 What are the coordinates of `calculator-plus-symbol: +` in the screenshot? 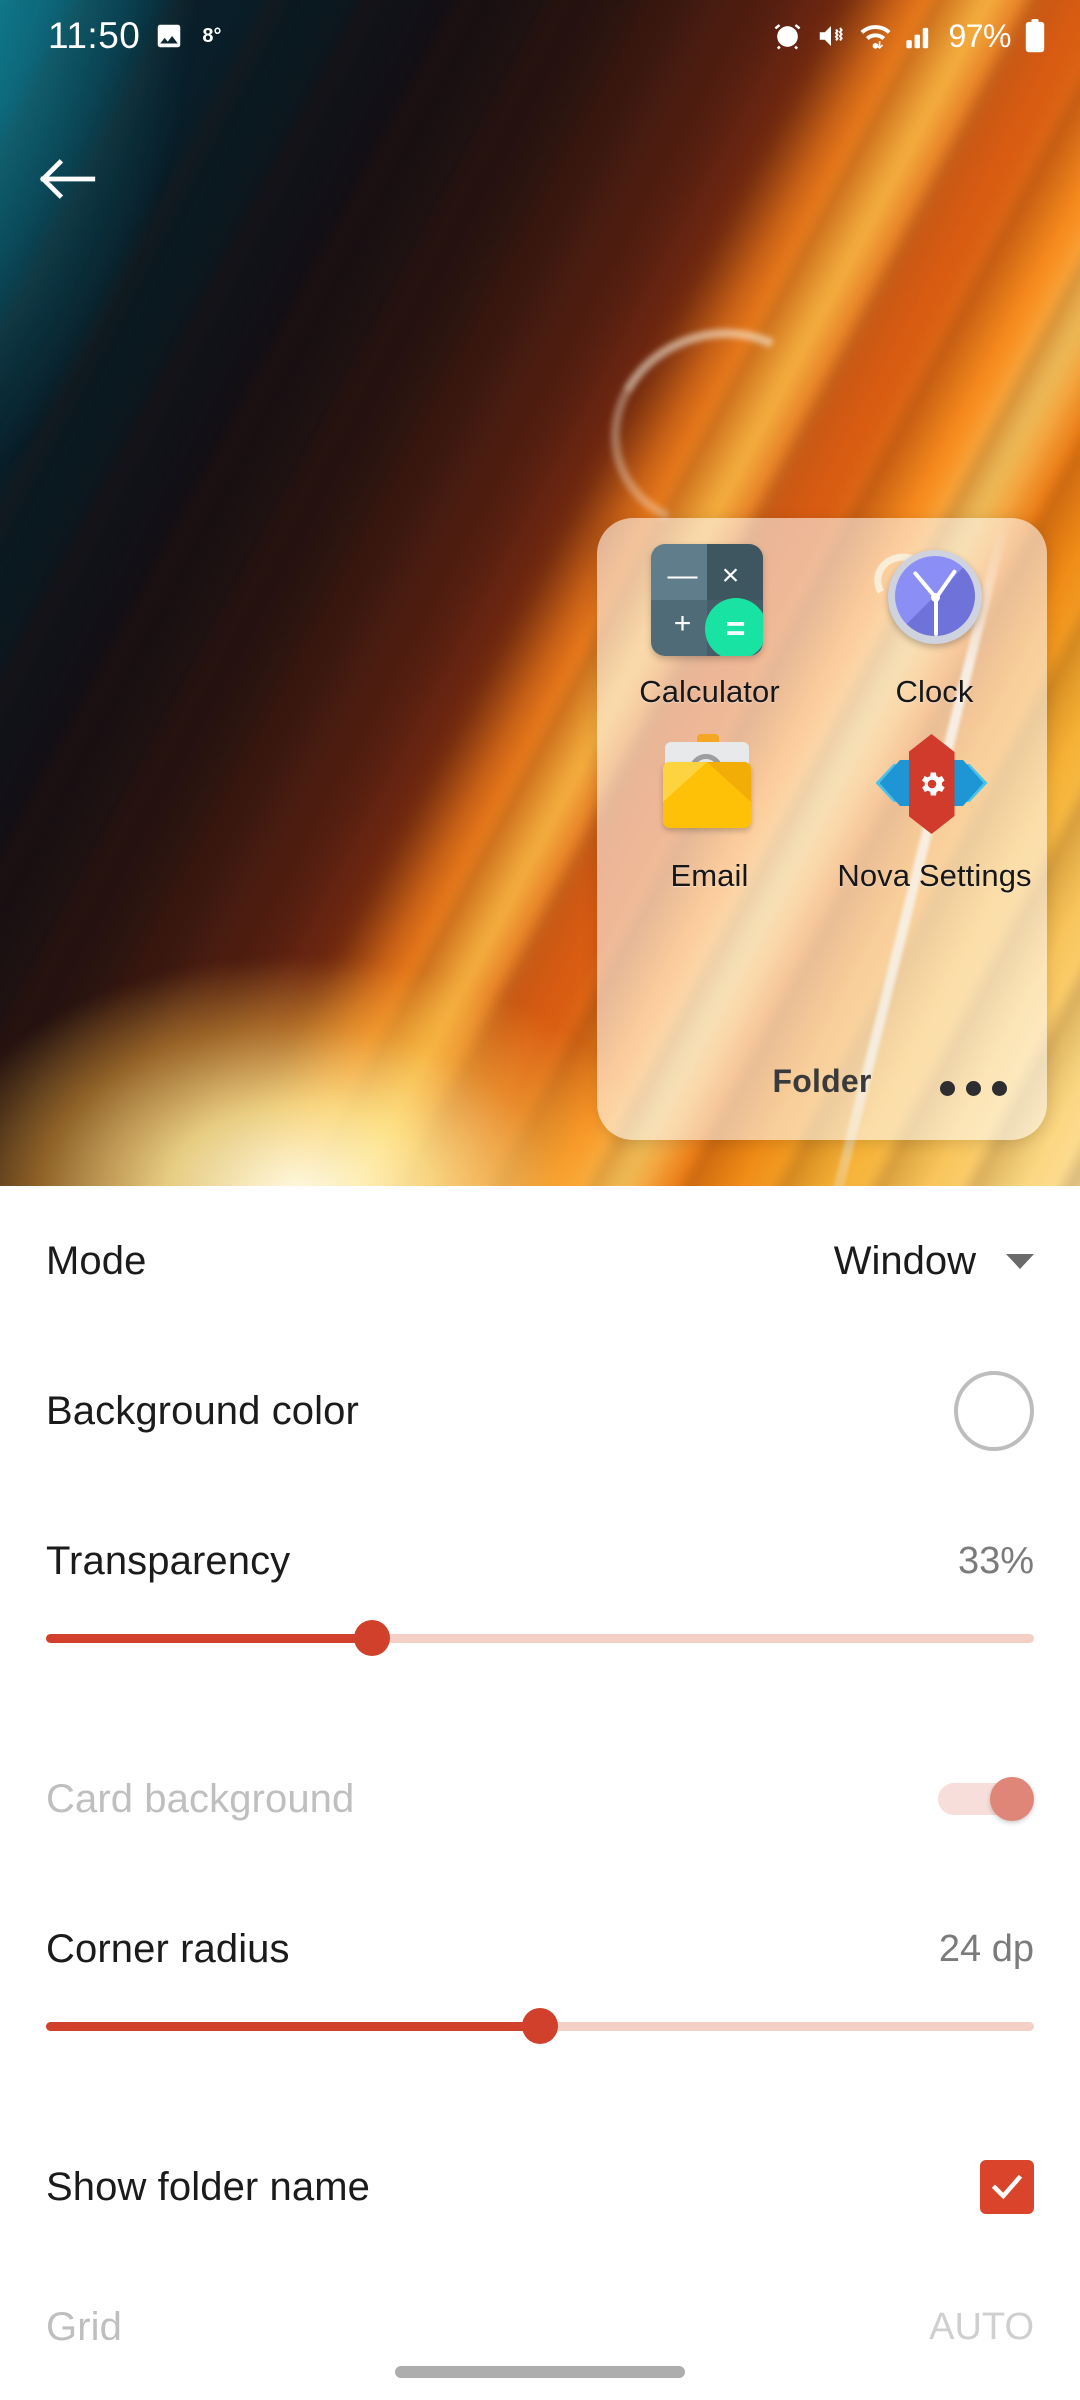 It's located at (682, 623).